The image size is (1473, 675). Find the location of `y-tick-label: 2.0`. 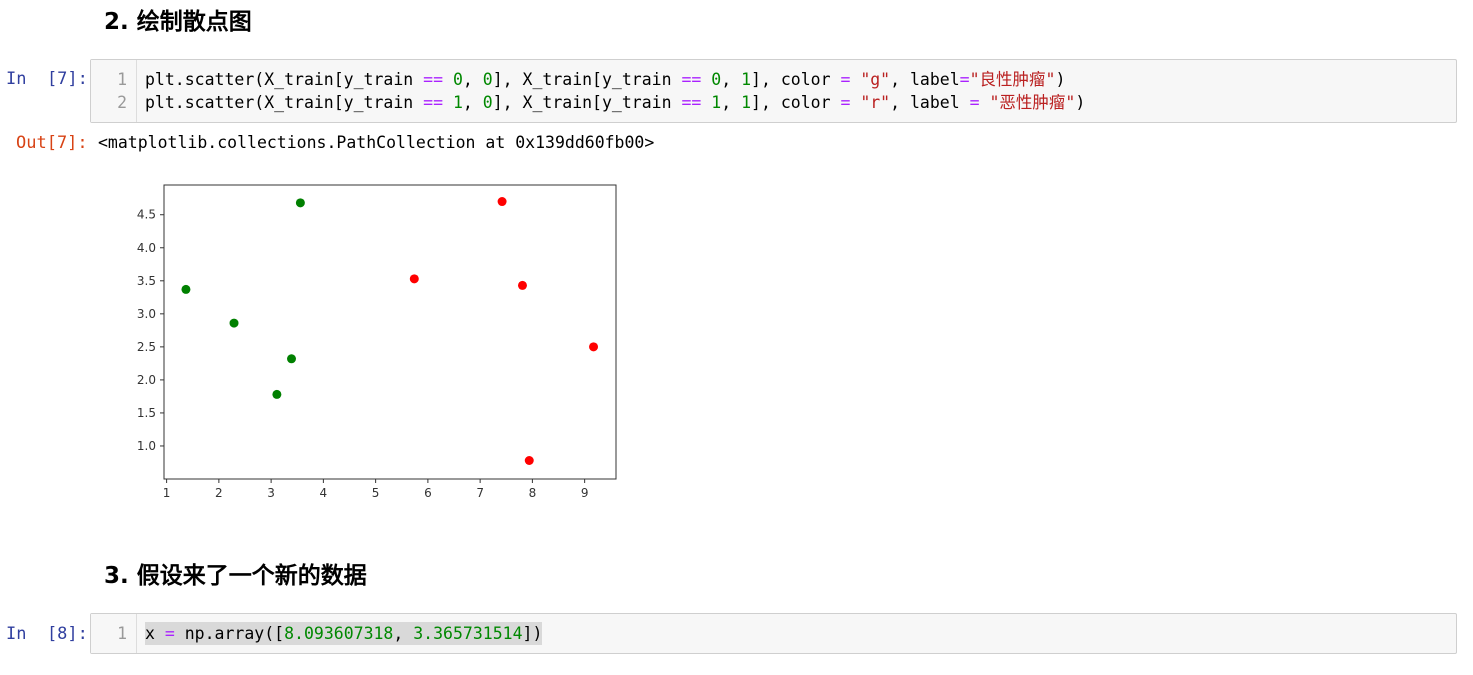

y-tick-label: 2.0 is located at coordinates (146, 380).